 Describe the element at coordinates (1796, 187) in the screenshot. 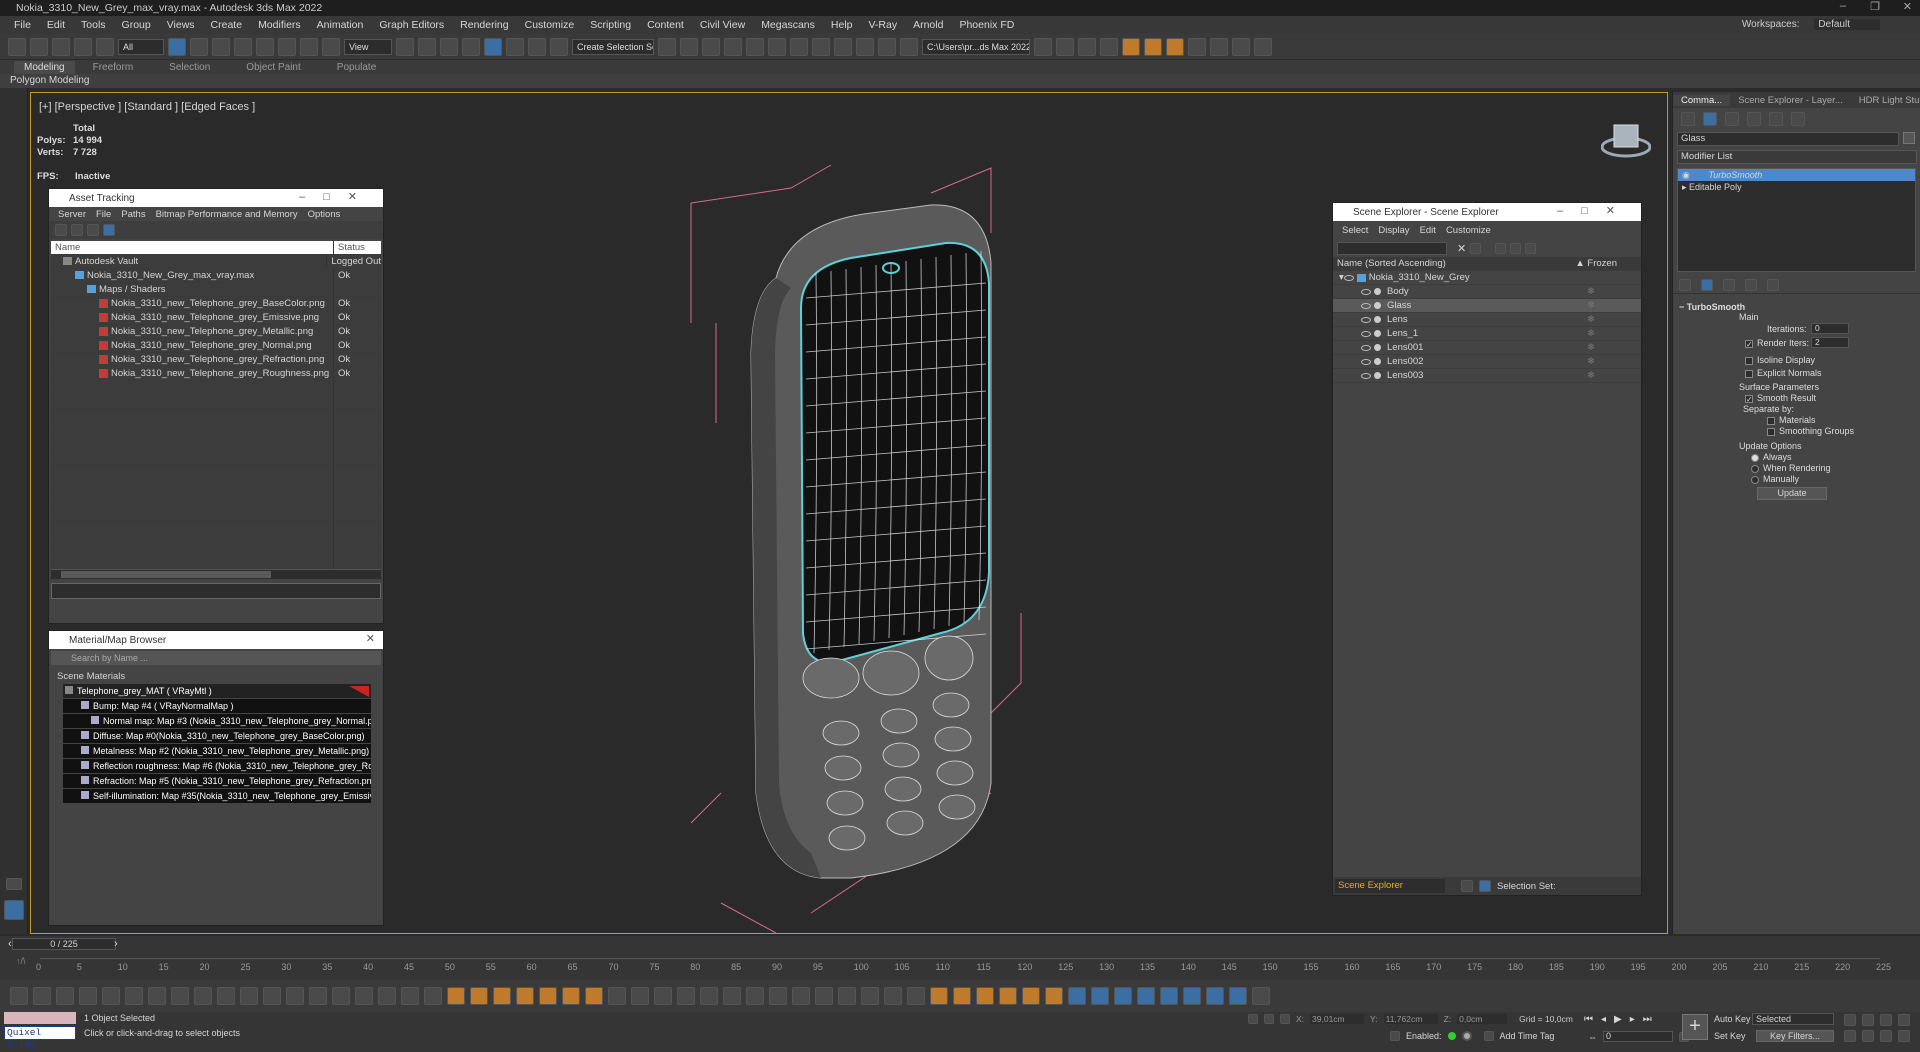

I see `stack-item-editable-poly: ▸ Editable Poly` at that location.